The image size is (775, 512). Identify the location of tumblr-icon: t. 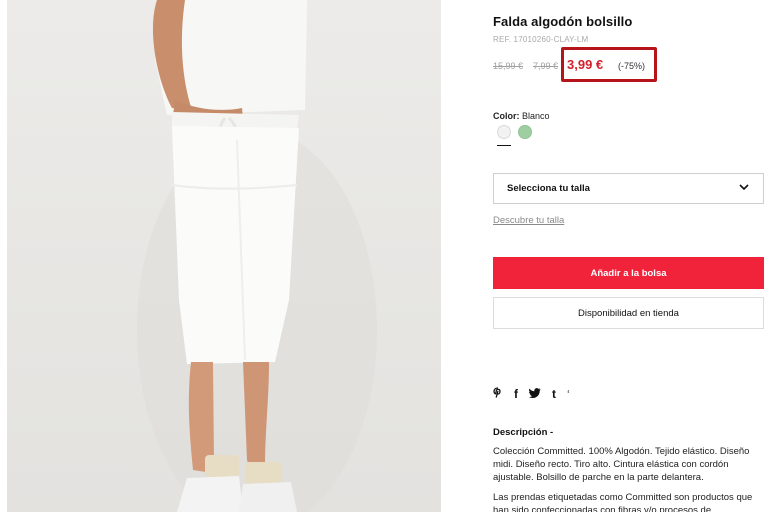
(554, 394).